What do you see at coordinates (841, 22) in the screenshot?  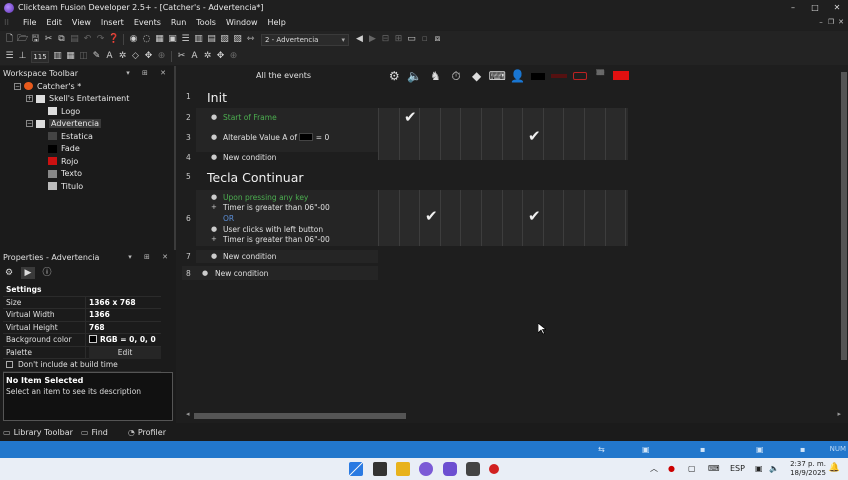 I see `doc-close-button: ✕` at bounding box center [841, 22].